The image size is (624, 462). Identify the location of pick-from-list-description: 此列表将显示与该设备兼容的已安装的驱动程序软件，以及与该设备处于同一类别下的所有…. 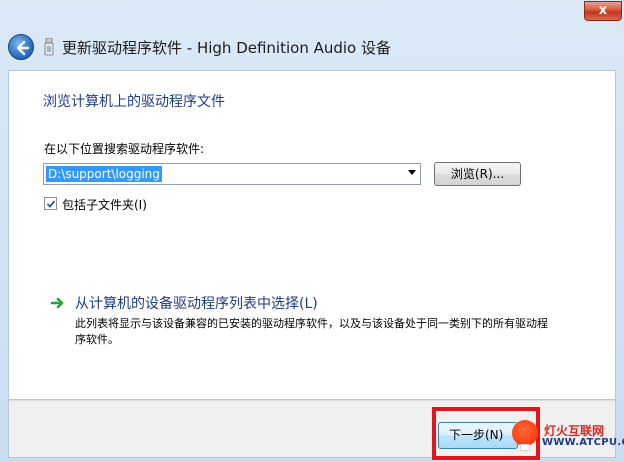
(311, 331).